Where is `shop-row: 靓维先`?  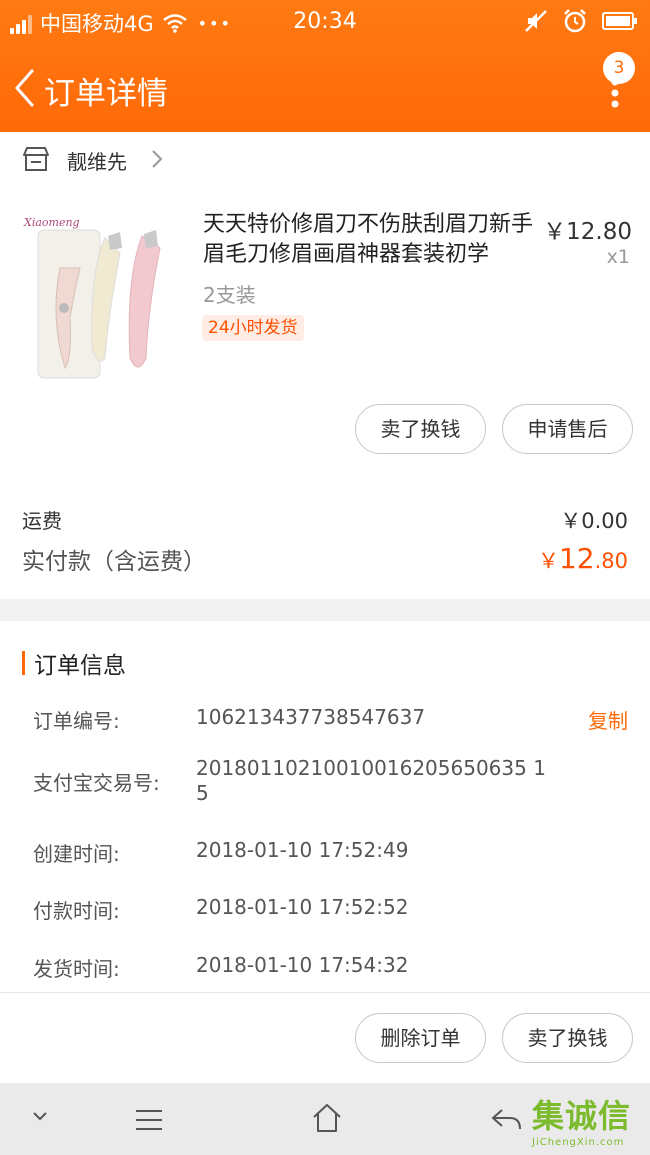
shop-row: 靓维先 is located at coordinates (325, 160).